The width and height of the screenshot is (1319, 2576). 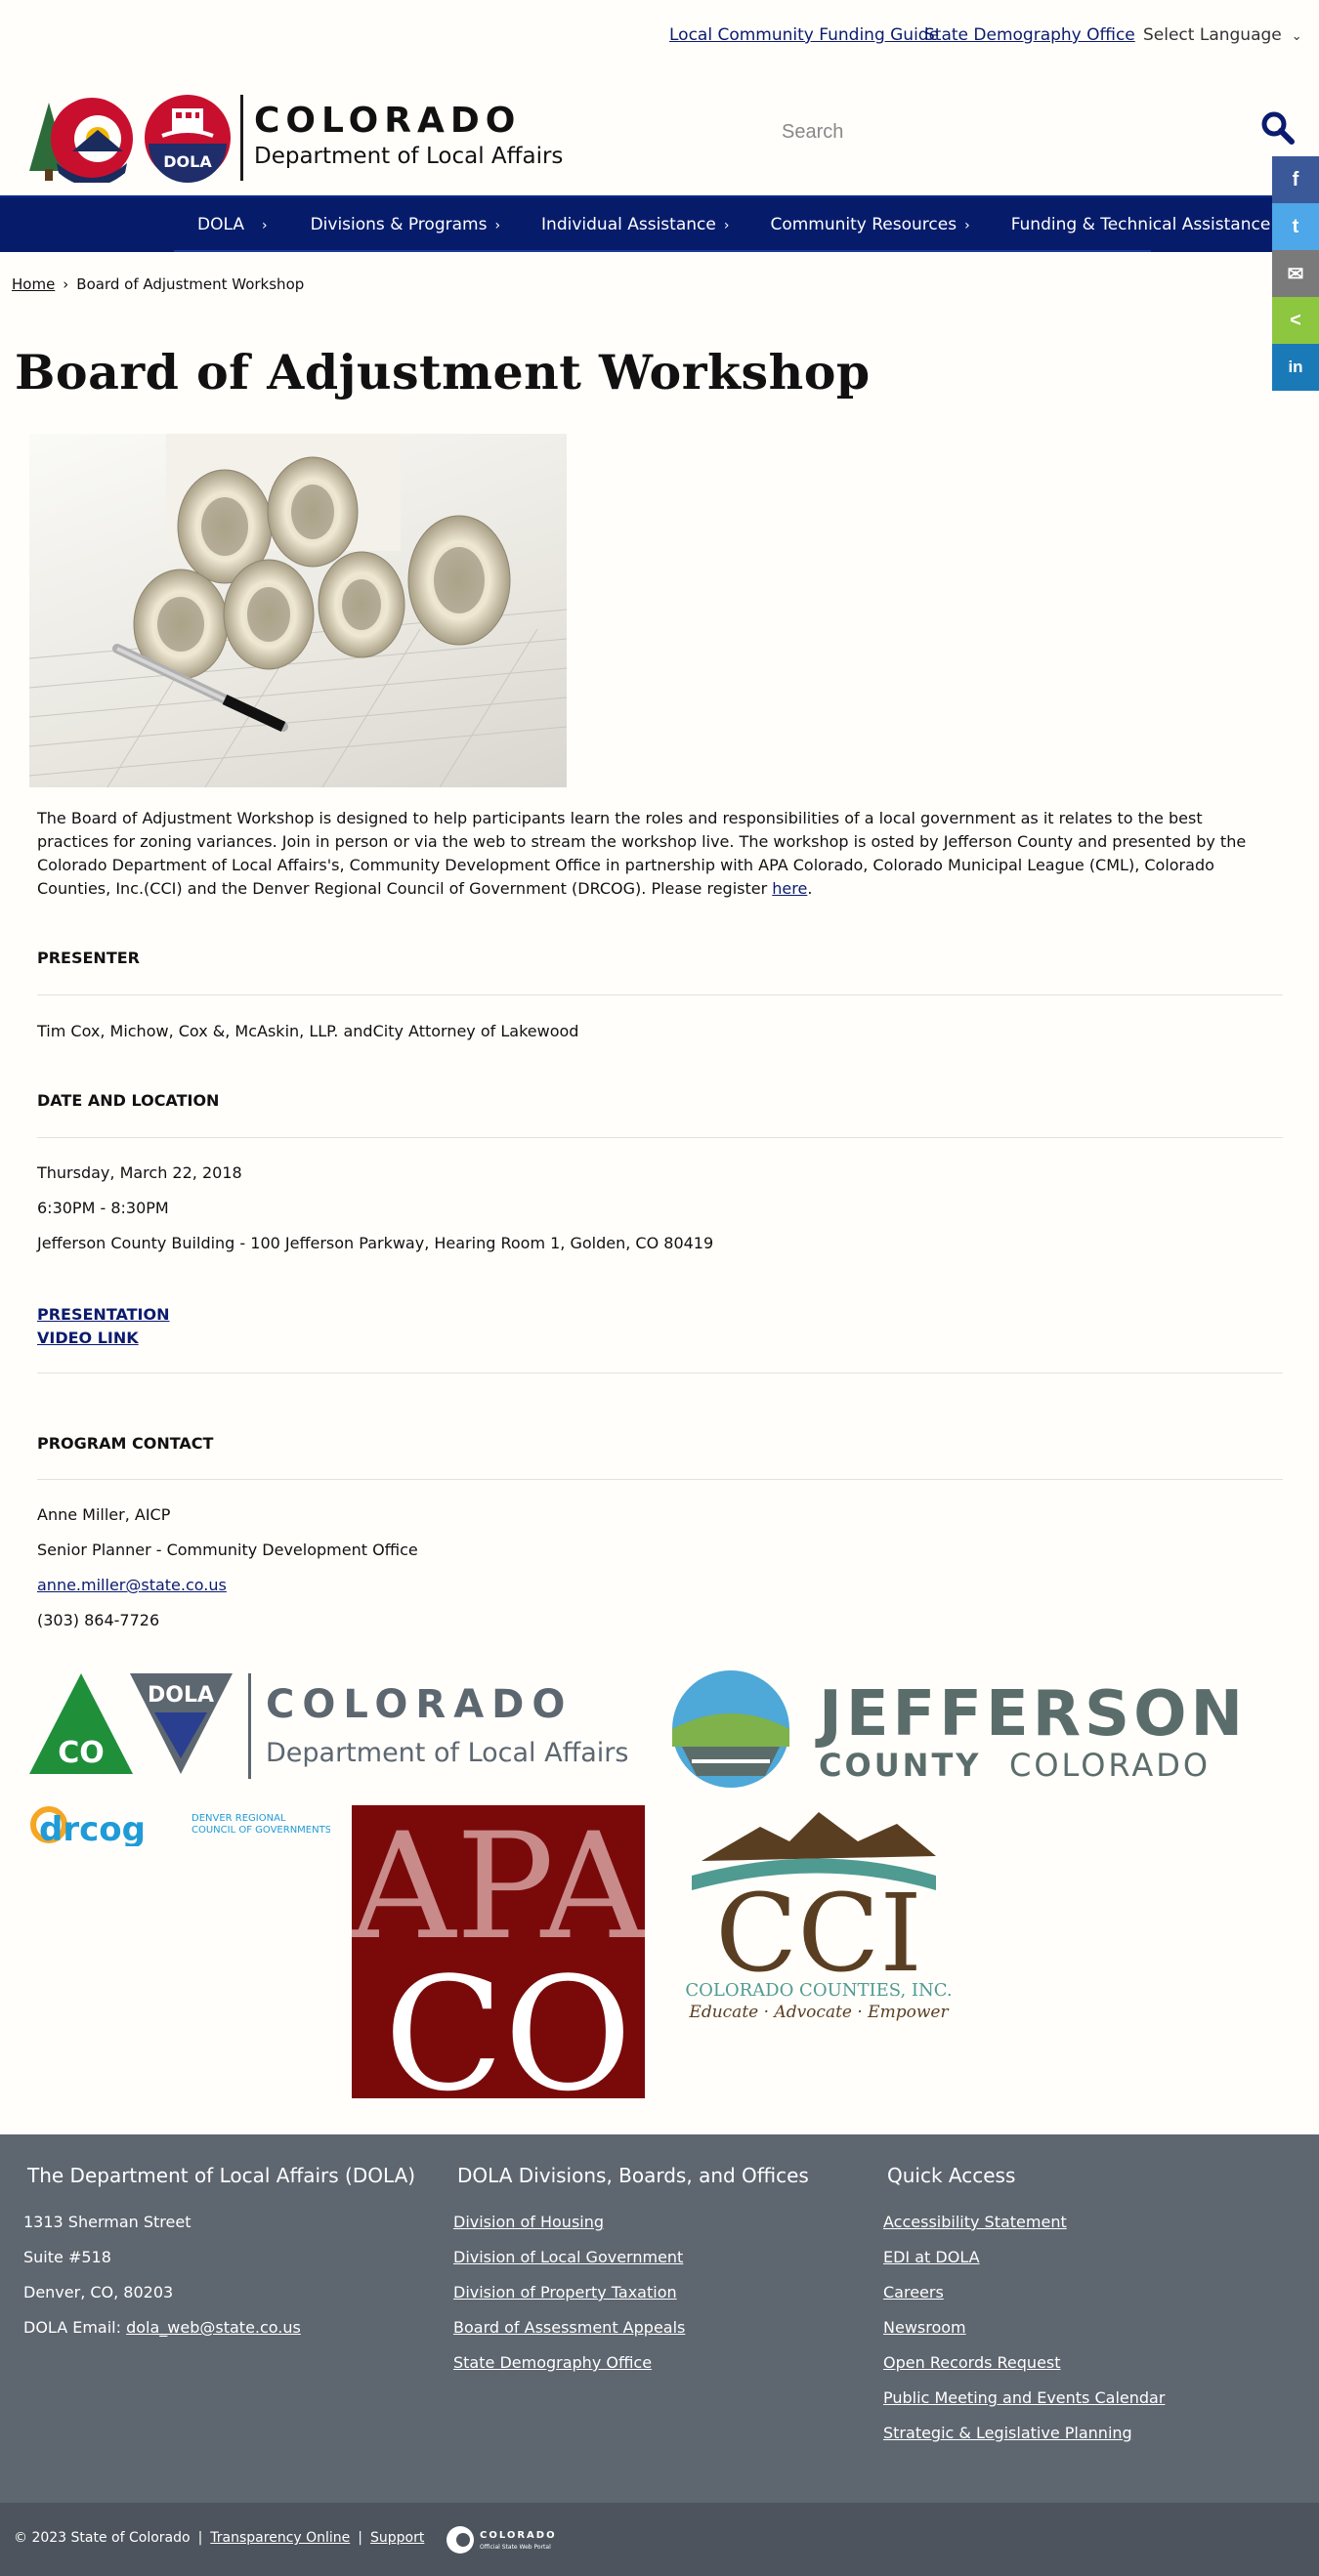 I want to click on nav-item-funding: Funding & Technical Assistance›, so click(x=1144, y=224).